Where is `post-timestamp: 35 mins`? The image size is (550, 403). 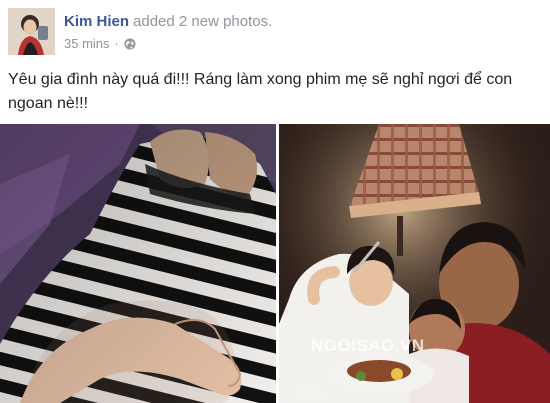
post-timestamp: 35 mins is located at coordinates (87, 43).